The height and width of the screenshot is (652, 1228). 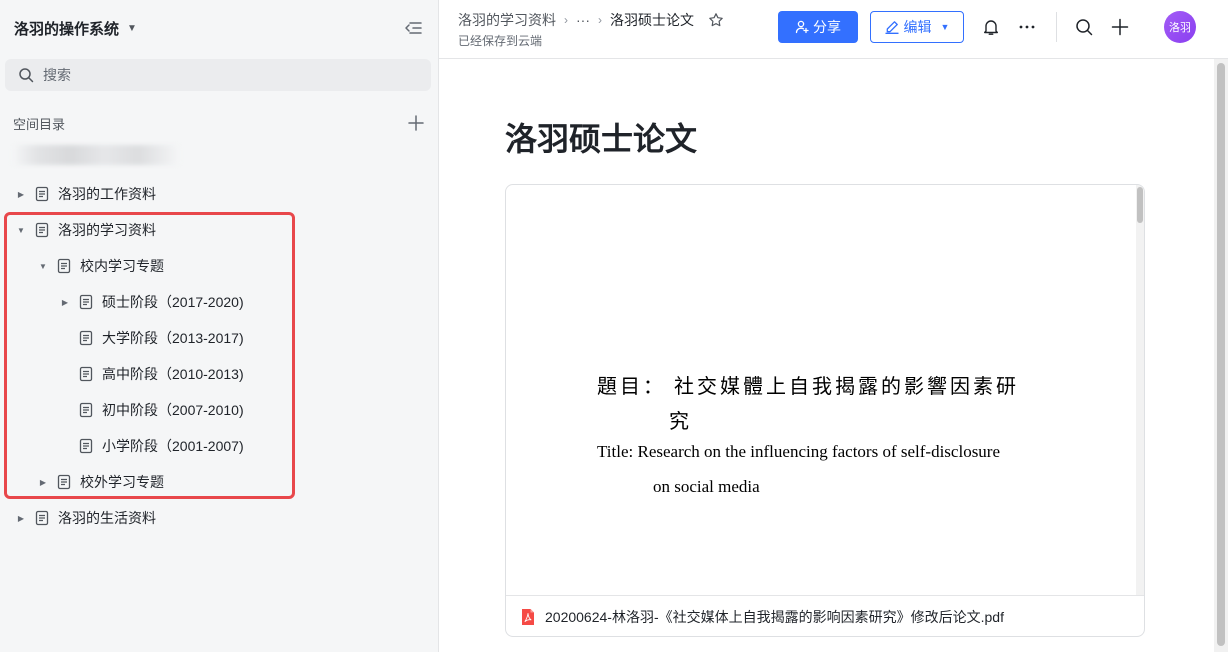 What do you see at coordinates (1180, 27) in the screenshot?
I see `avatar: 洛羽` at bounding box center [1180, 27].